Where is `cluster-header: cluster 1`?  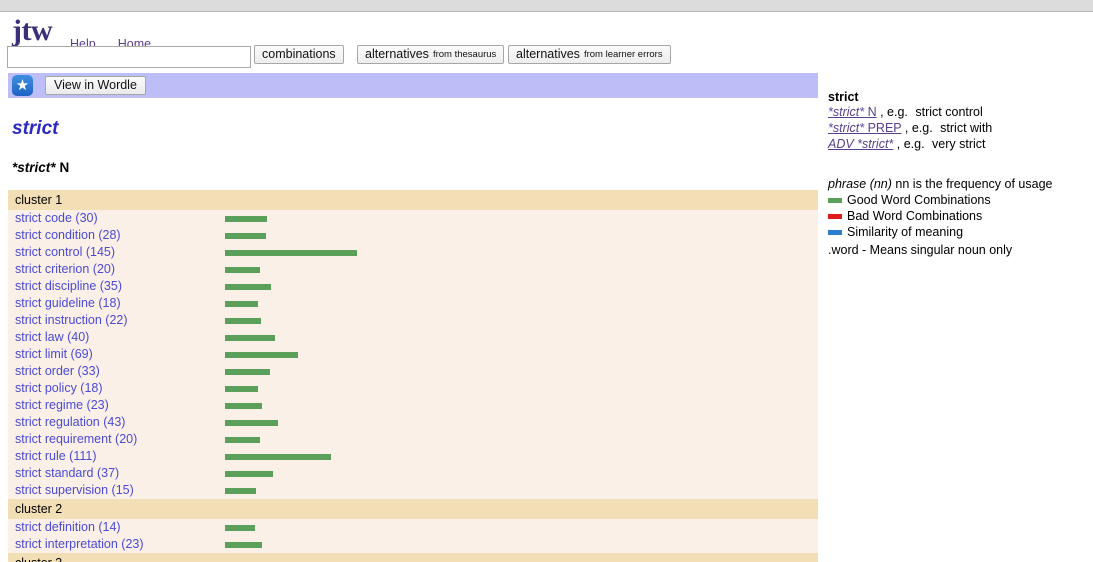
cluster-header: cluster 1 is located at coordinates (413, 200).